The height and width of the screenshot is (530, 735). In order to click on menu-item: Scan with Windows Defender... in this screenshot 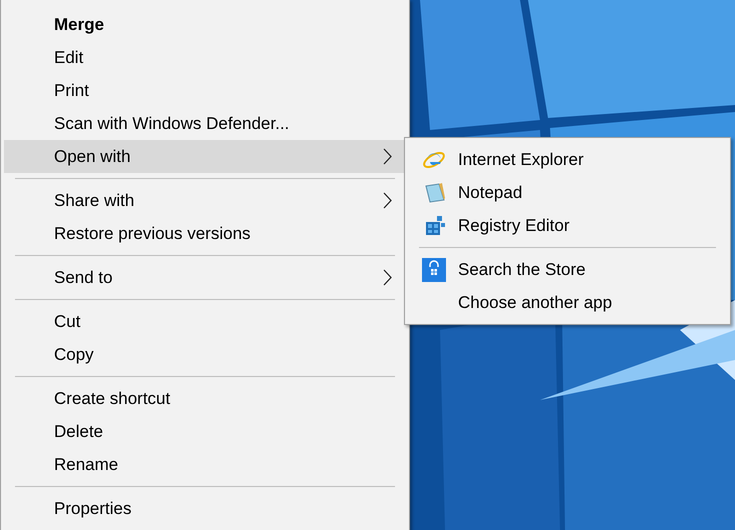, I will do `click(205, 123)`.